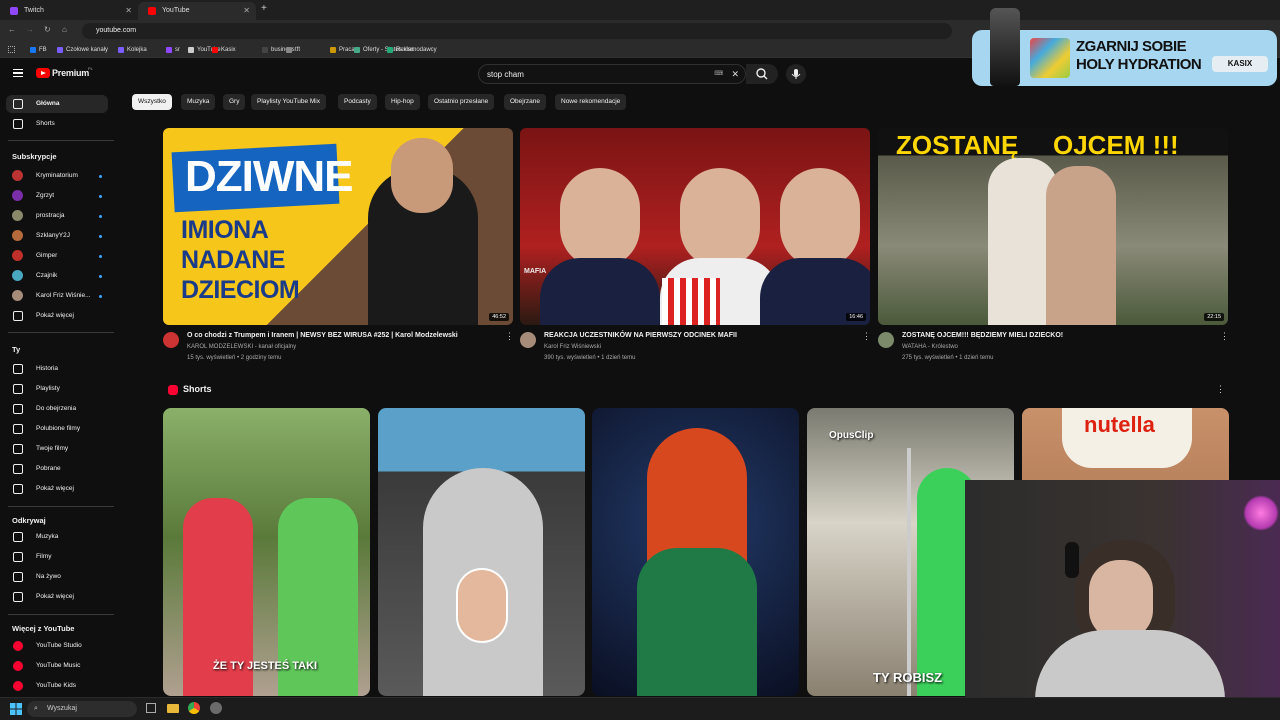 This screenshot has width=1280, height=720. What do you see at coordinates (718, 74) in the screenshot?
I see `keyboard-icon: ⌨` at bounding box center [718, 74].